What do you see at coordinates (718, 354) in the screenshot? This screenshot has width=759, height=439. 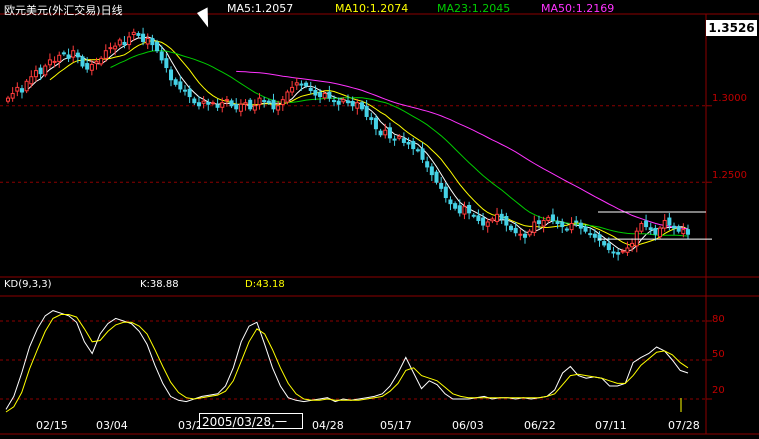 I see `kd-tick-50: 50` at bounding box center [718, 354].